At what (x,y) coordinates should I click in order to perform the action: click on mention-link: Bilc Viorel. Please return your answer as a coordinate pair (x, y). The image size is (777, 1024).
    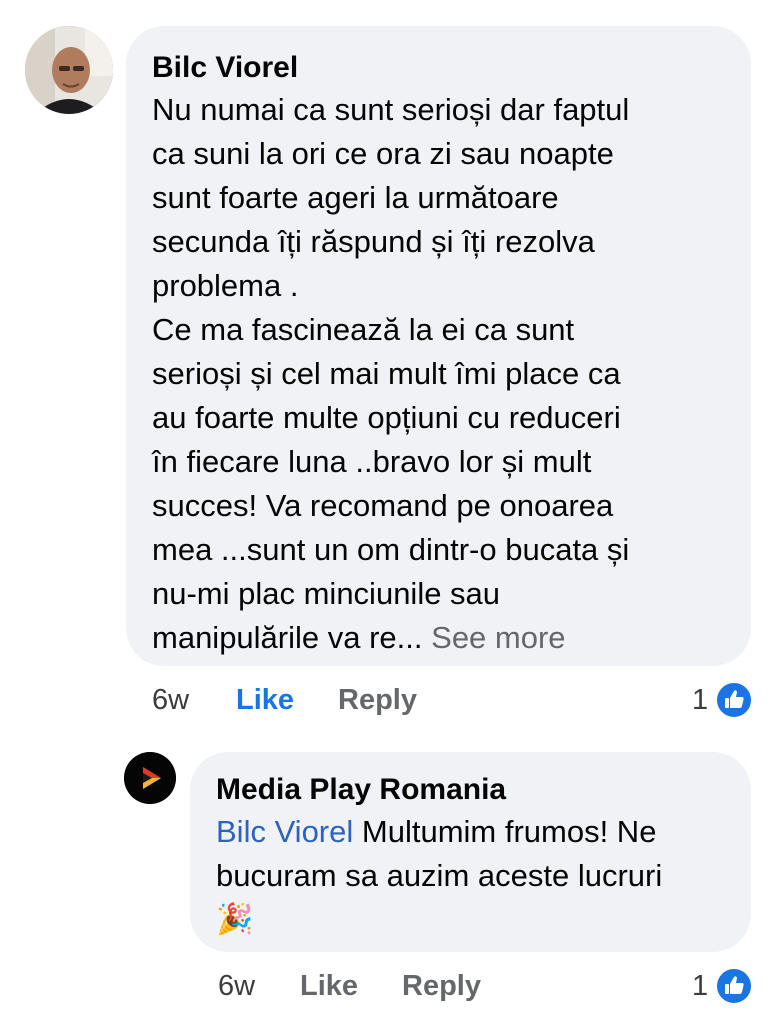
    Looking at the image, I should click on (284, 831).